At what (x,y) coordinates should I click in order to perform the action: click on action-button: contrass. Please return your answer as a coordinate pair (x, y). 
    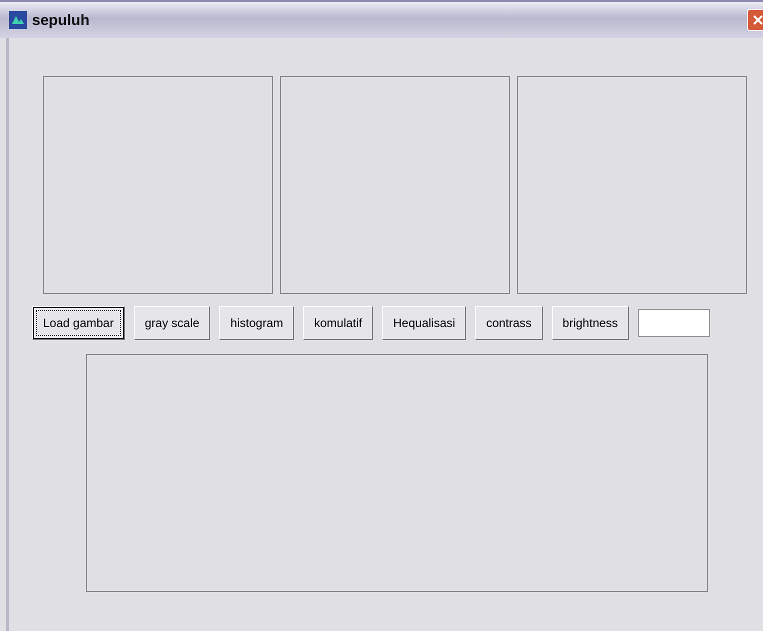
    Looking at the image, I should click on (509, 323).